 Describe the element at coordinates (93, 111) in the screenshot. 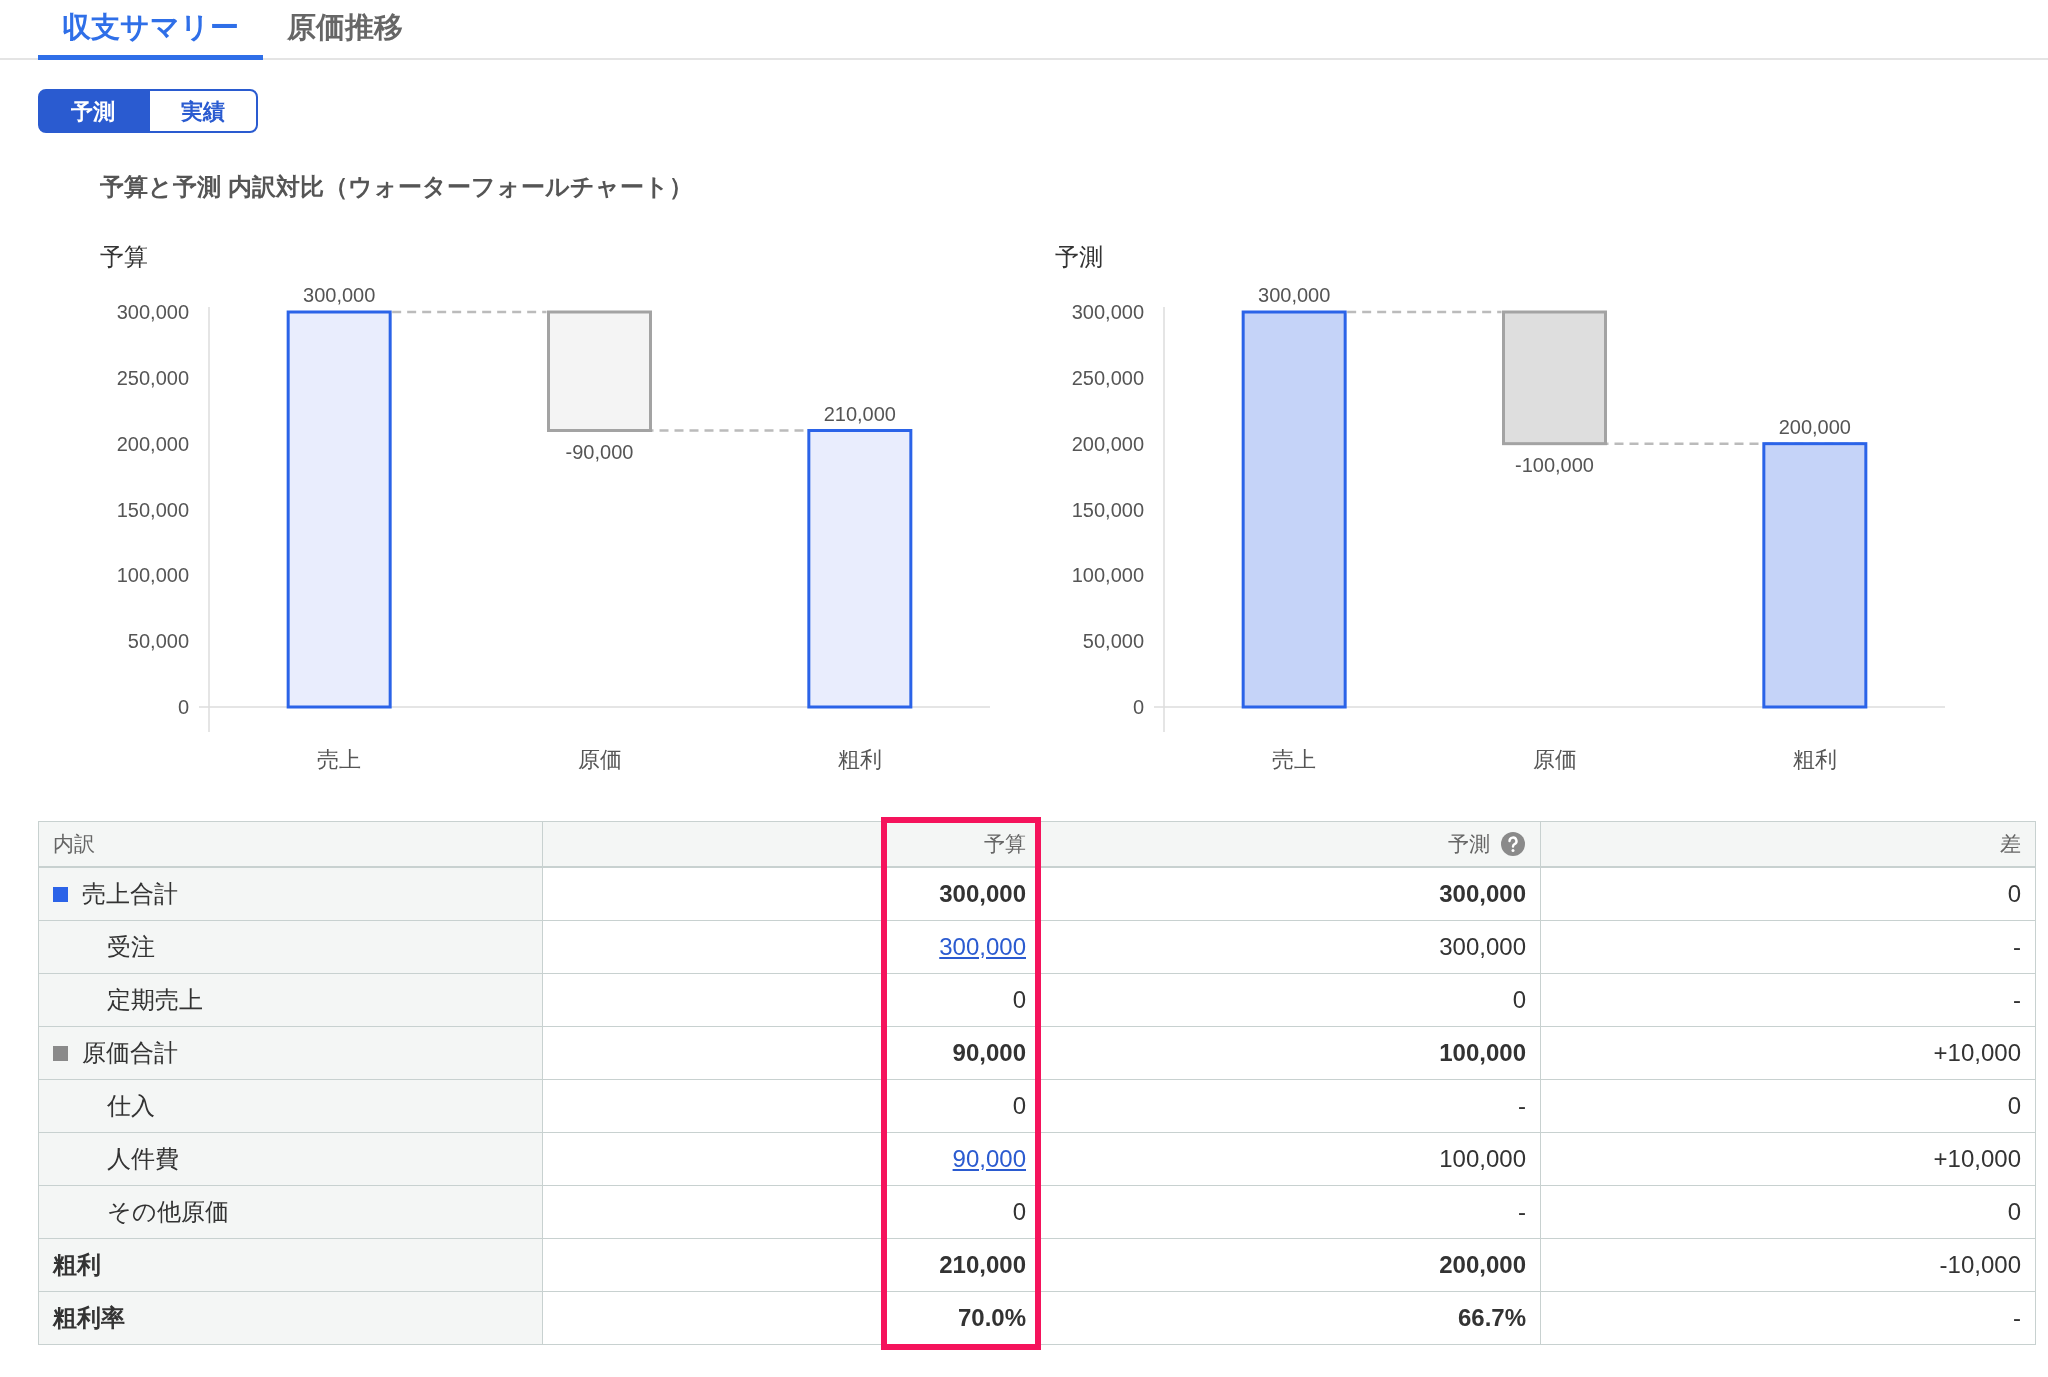

I see `segment-button: 予測` at that location.